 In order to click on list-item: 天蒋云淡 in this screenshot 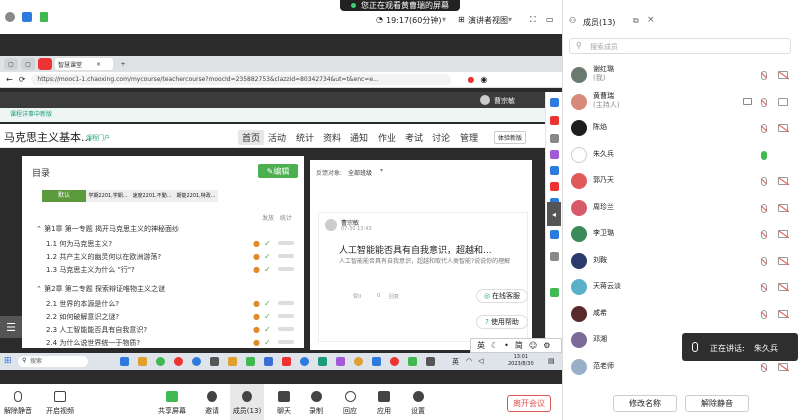, I will do `click(680, 287)`.